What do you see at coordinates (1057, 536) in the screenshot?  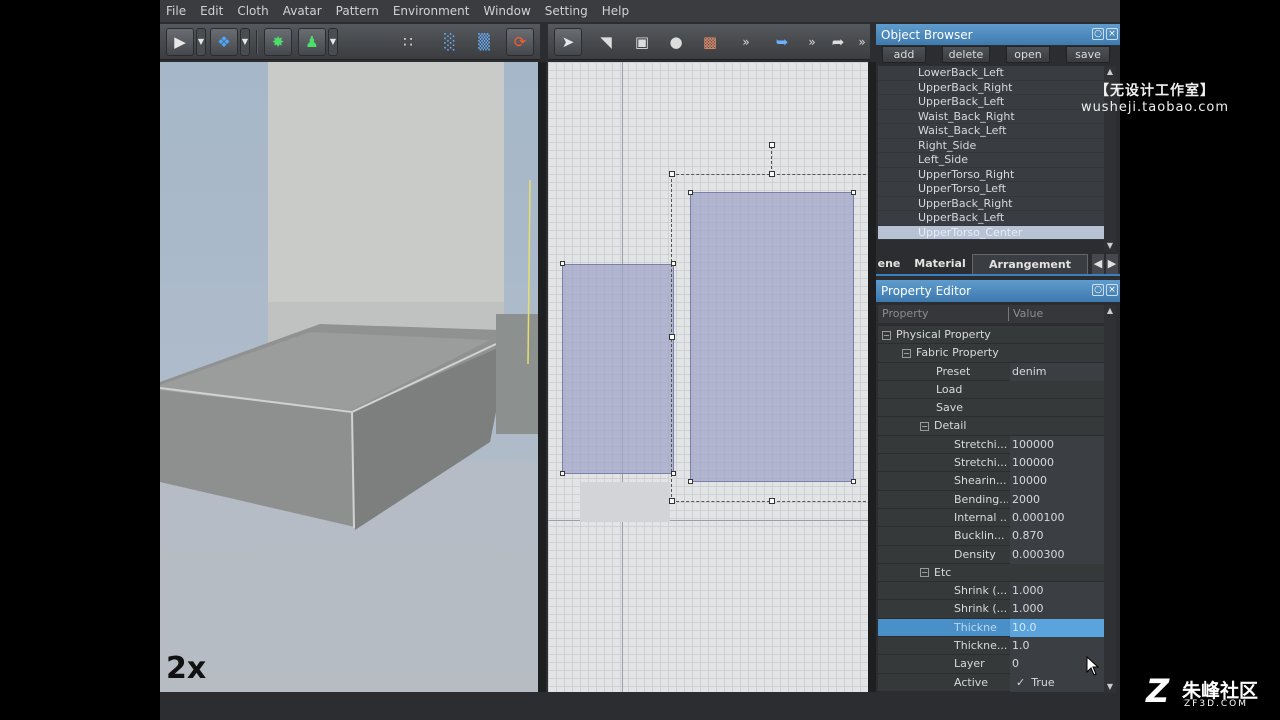 I see `property-value: 0.870` at bounding box center [1057, 536].